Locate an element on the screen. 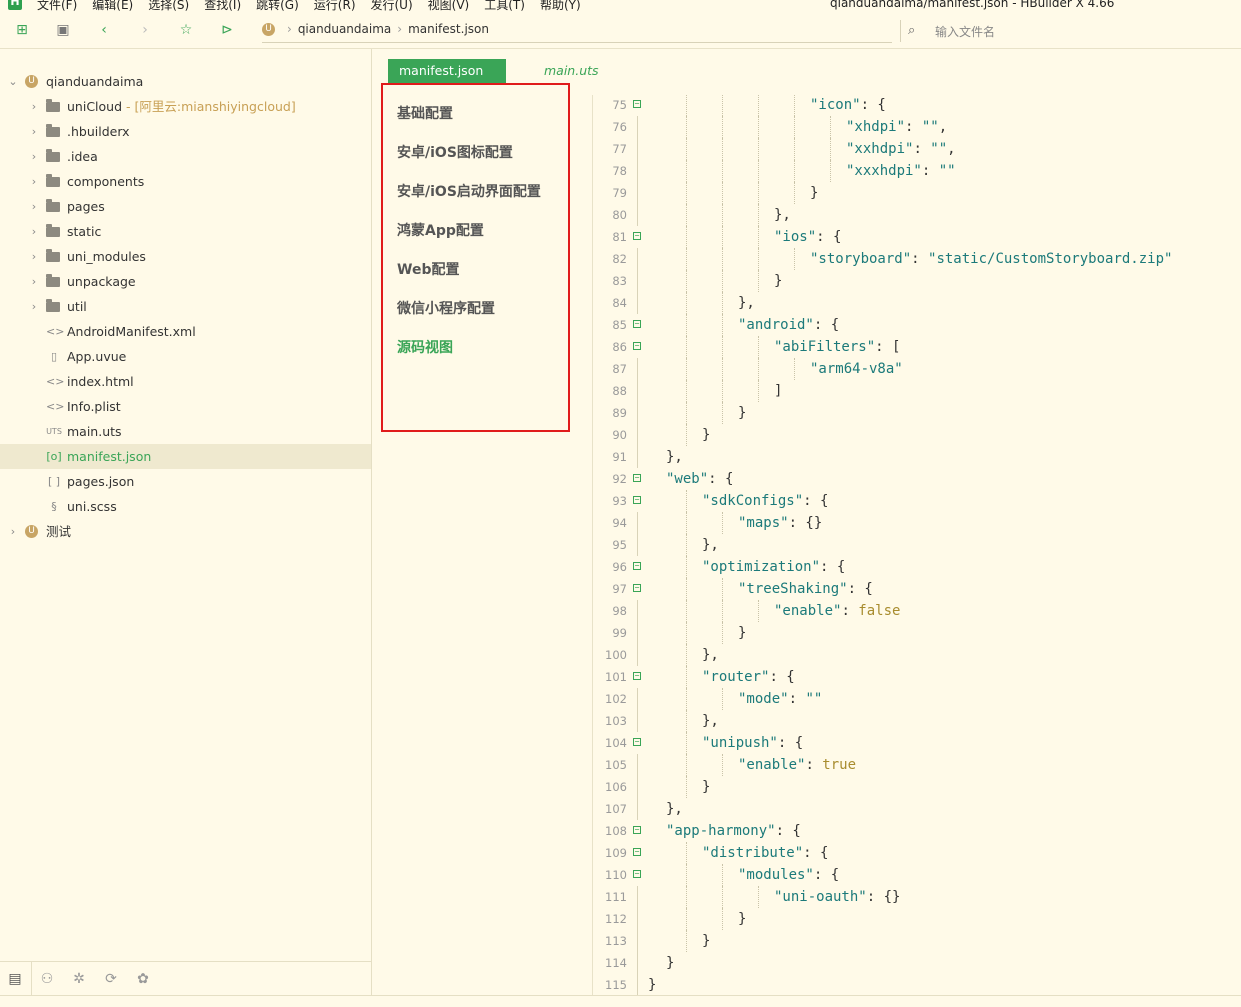 This screenshot has width=1241, height=1007. code-line: 110− "modules": { is located at coordinates (917, 875).